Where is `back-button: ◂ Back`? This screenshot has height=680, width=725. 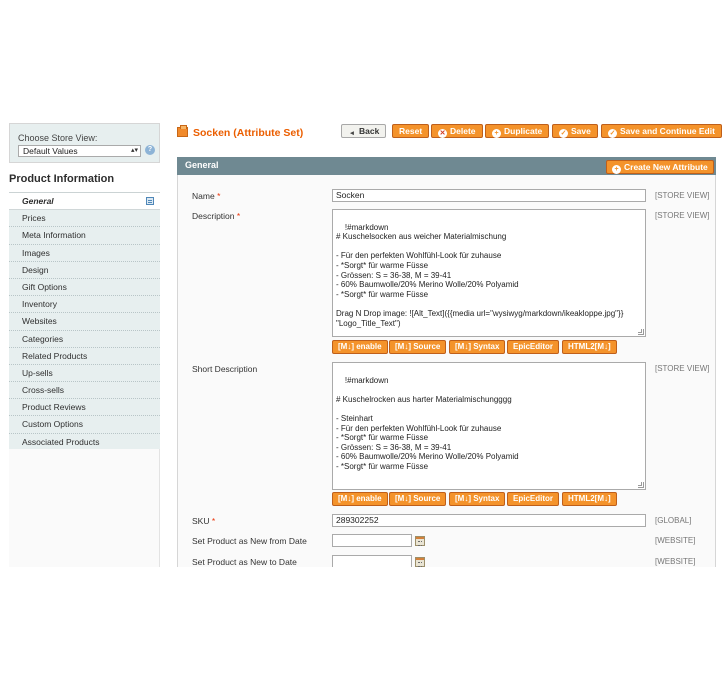 back-button: ◂ Back is located at coordinates (364, 131).